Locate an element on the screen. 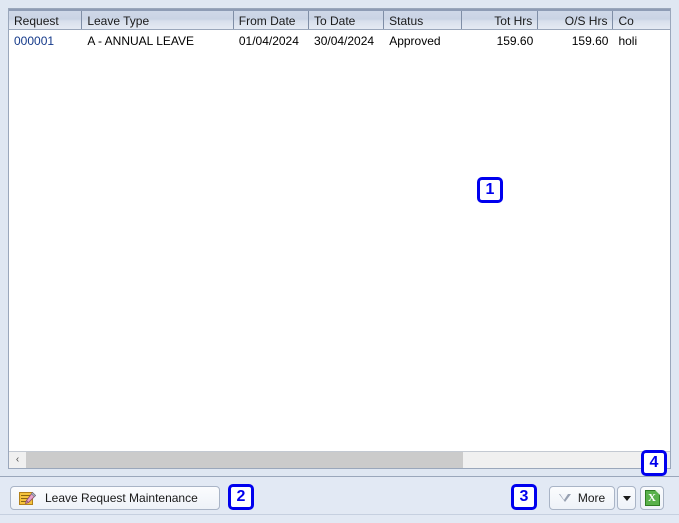 This screenshot has height=523, width=679. scrollbar-track is located at coordinates (348, 460).